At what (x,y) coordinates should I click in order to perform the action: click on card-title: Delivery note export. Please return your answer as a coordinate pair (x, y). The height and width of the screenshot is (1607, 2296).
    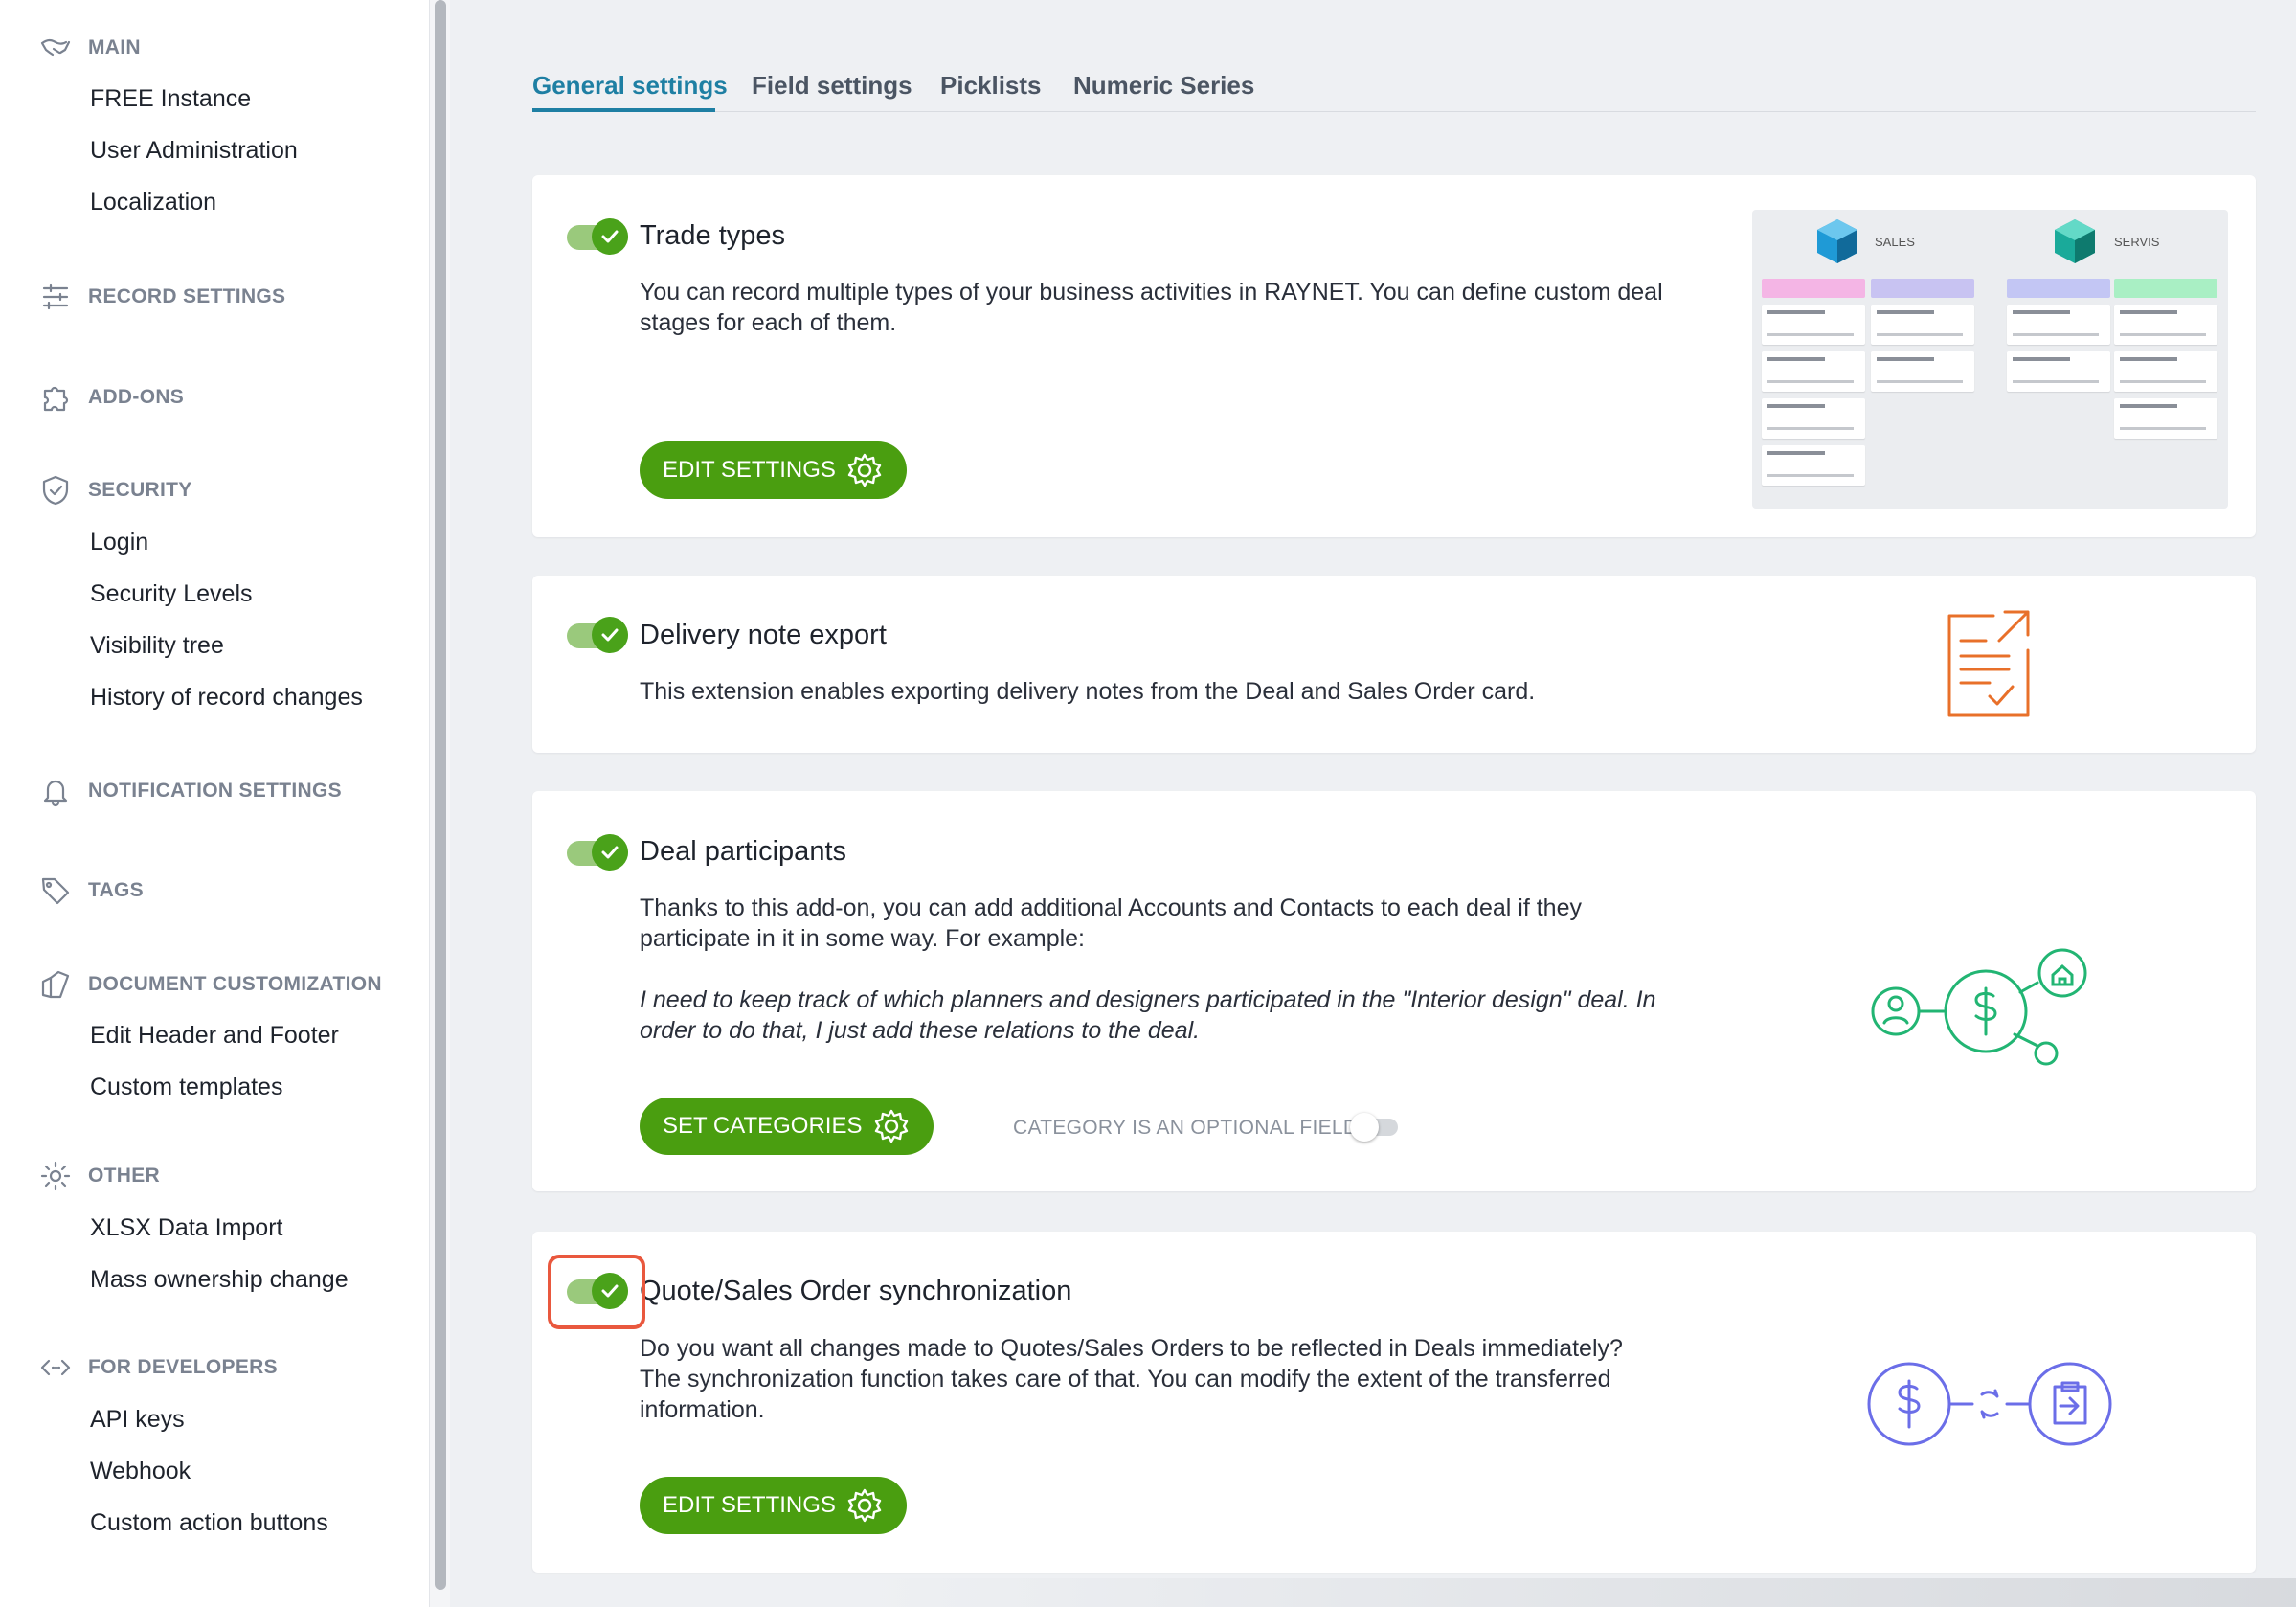
    Looking at the image, I should click on (763, 635).